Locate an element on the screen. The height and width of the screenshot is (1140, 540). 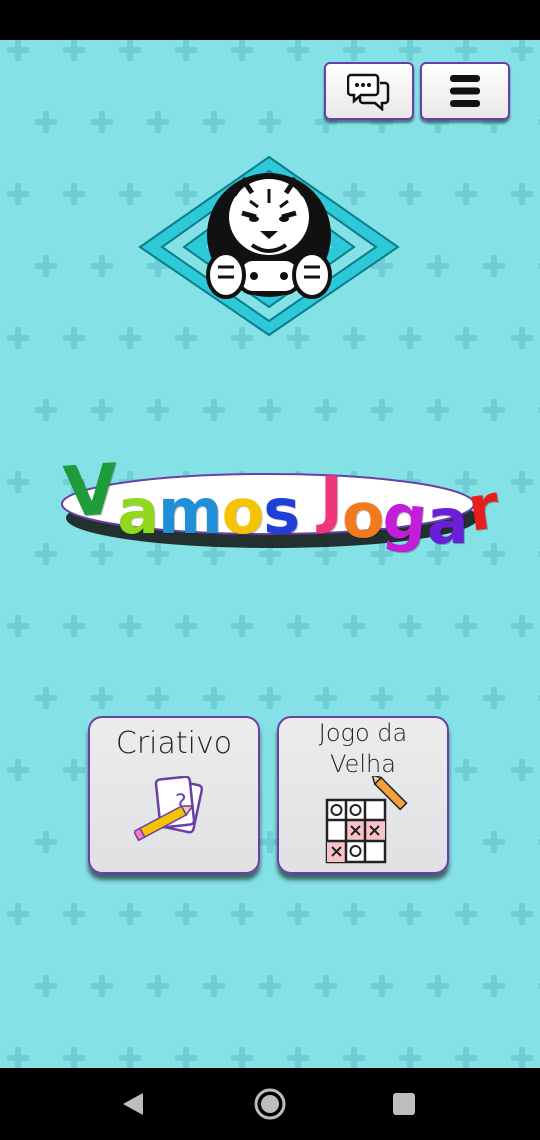
title-letter: V is located at coordinates (90, 491).